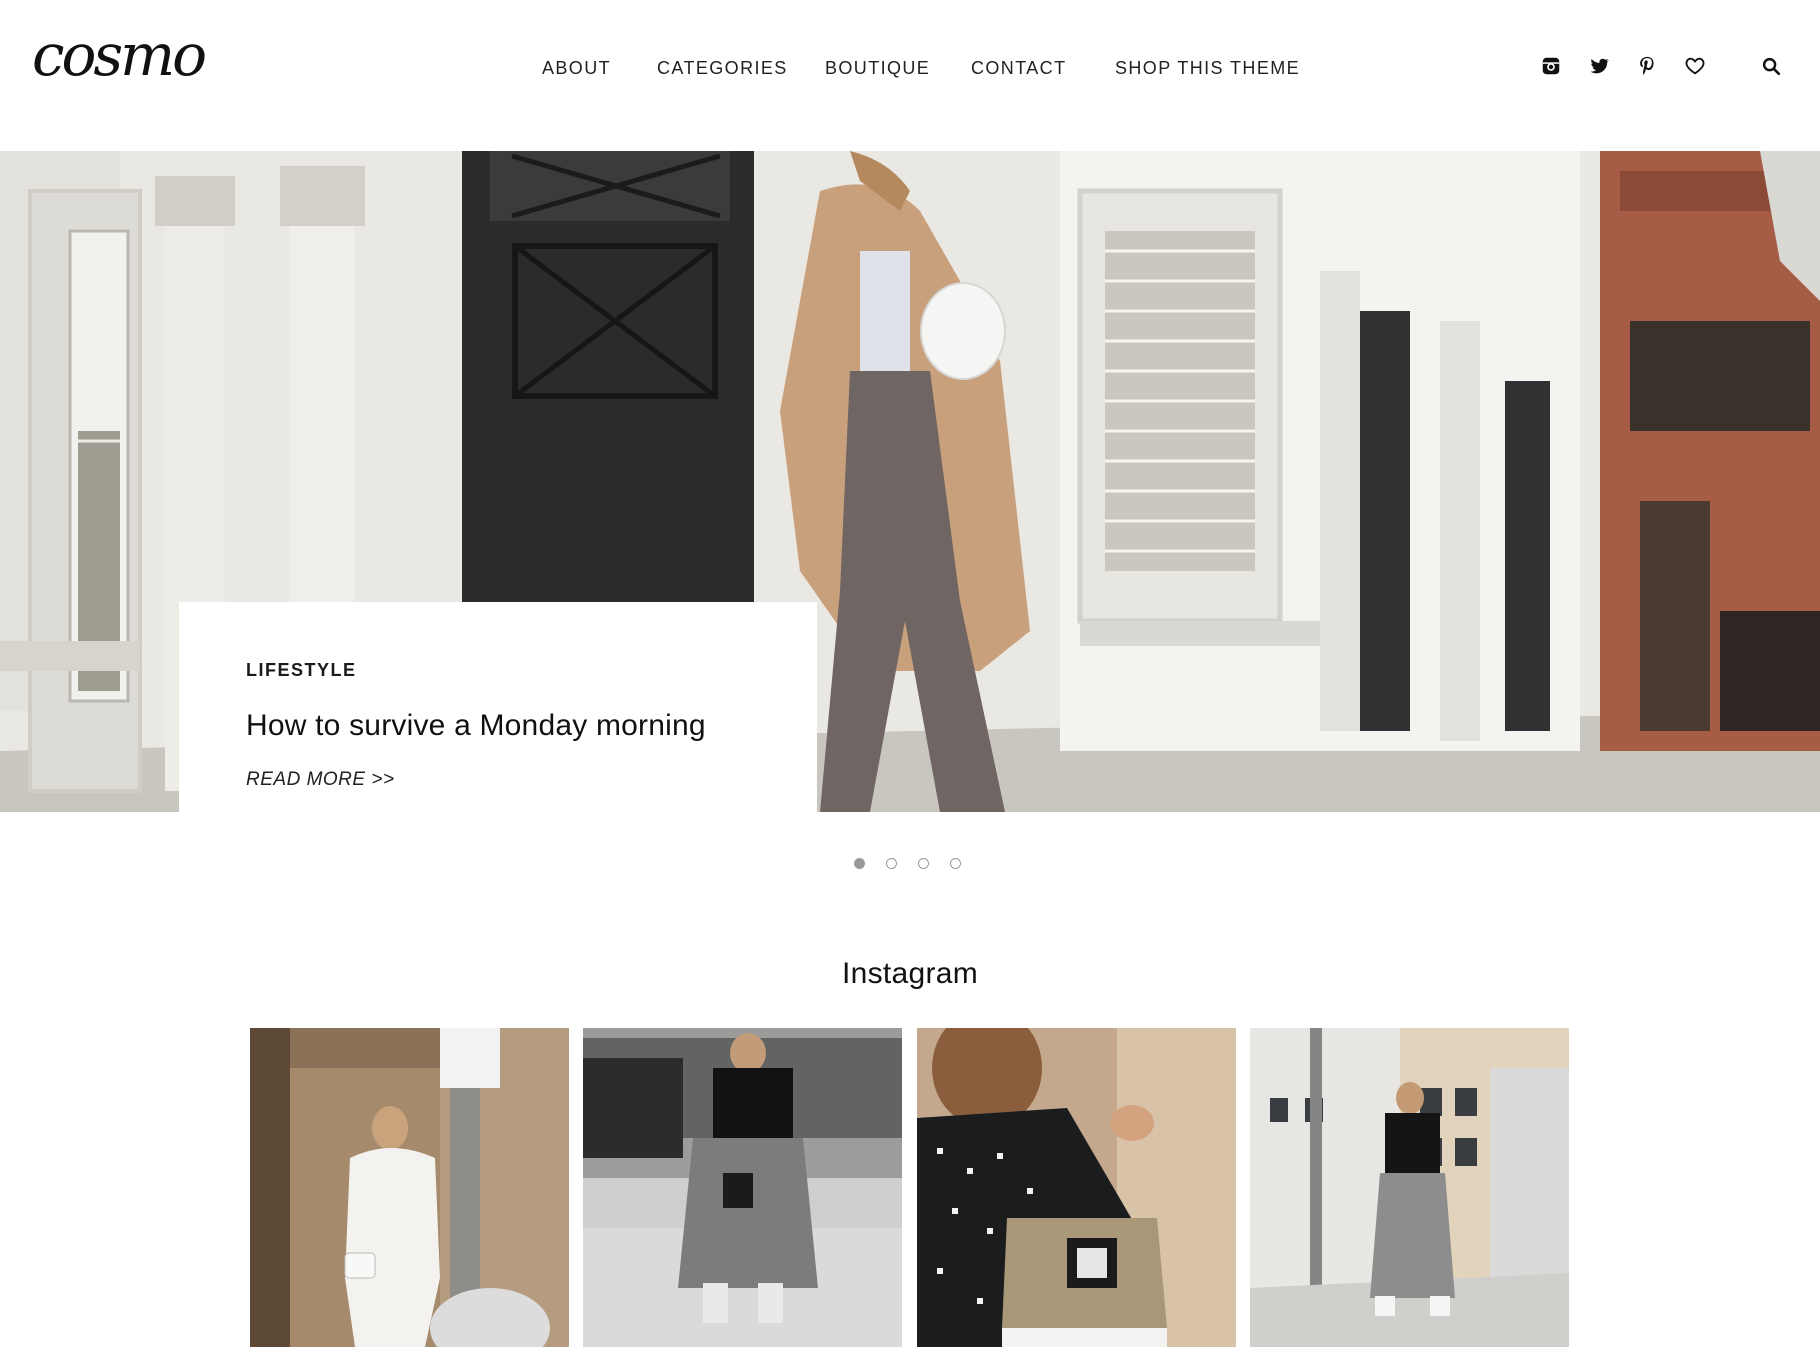  Describe the element at coordinates (910, 865) in the screenshot. I see `slider-pagination` at that location.